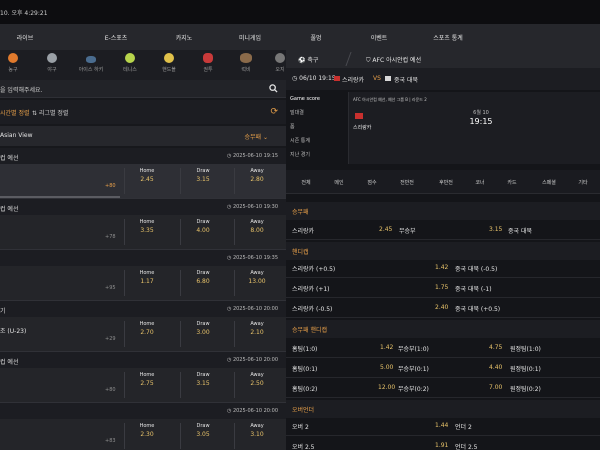  I want to click on odd-draw: Draw 4.00, so click(203, 226).